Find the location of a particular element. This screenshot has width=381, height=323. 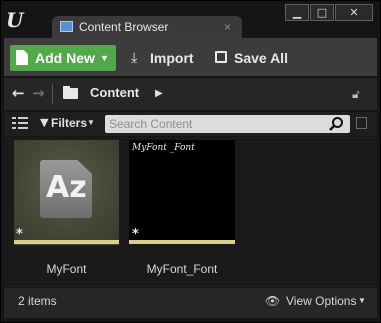

view-options-button: View Options is located at coordinates (321, 301).